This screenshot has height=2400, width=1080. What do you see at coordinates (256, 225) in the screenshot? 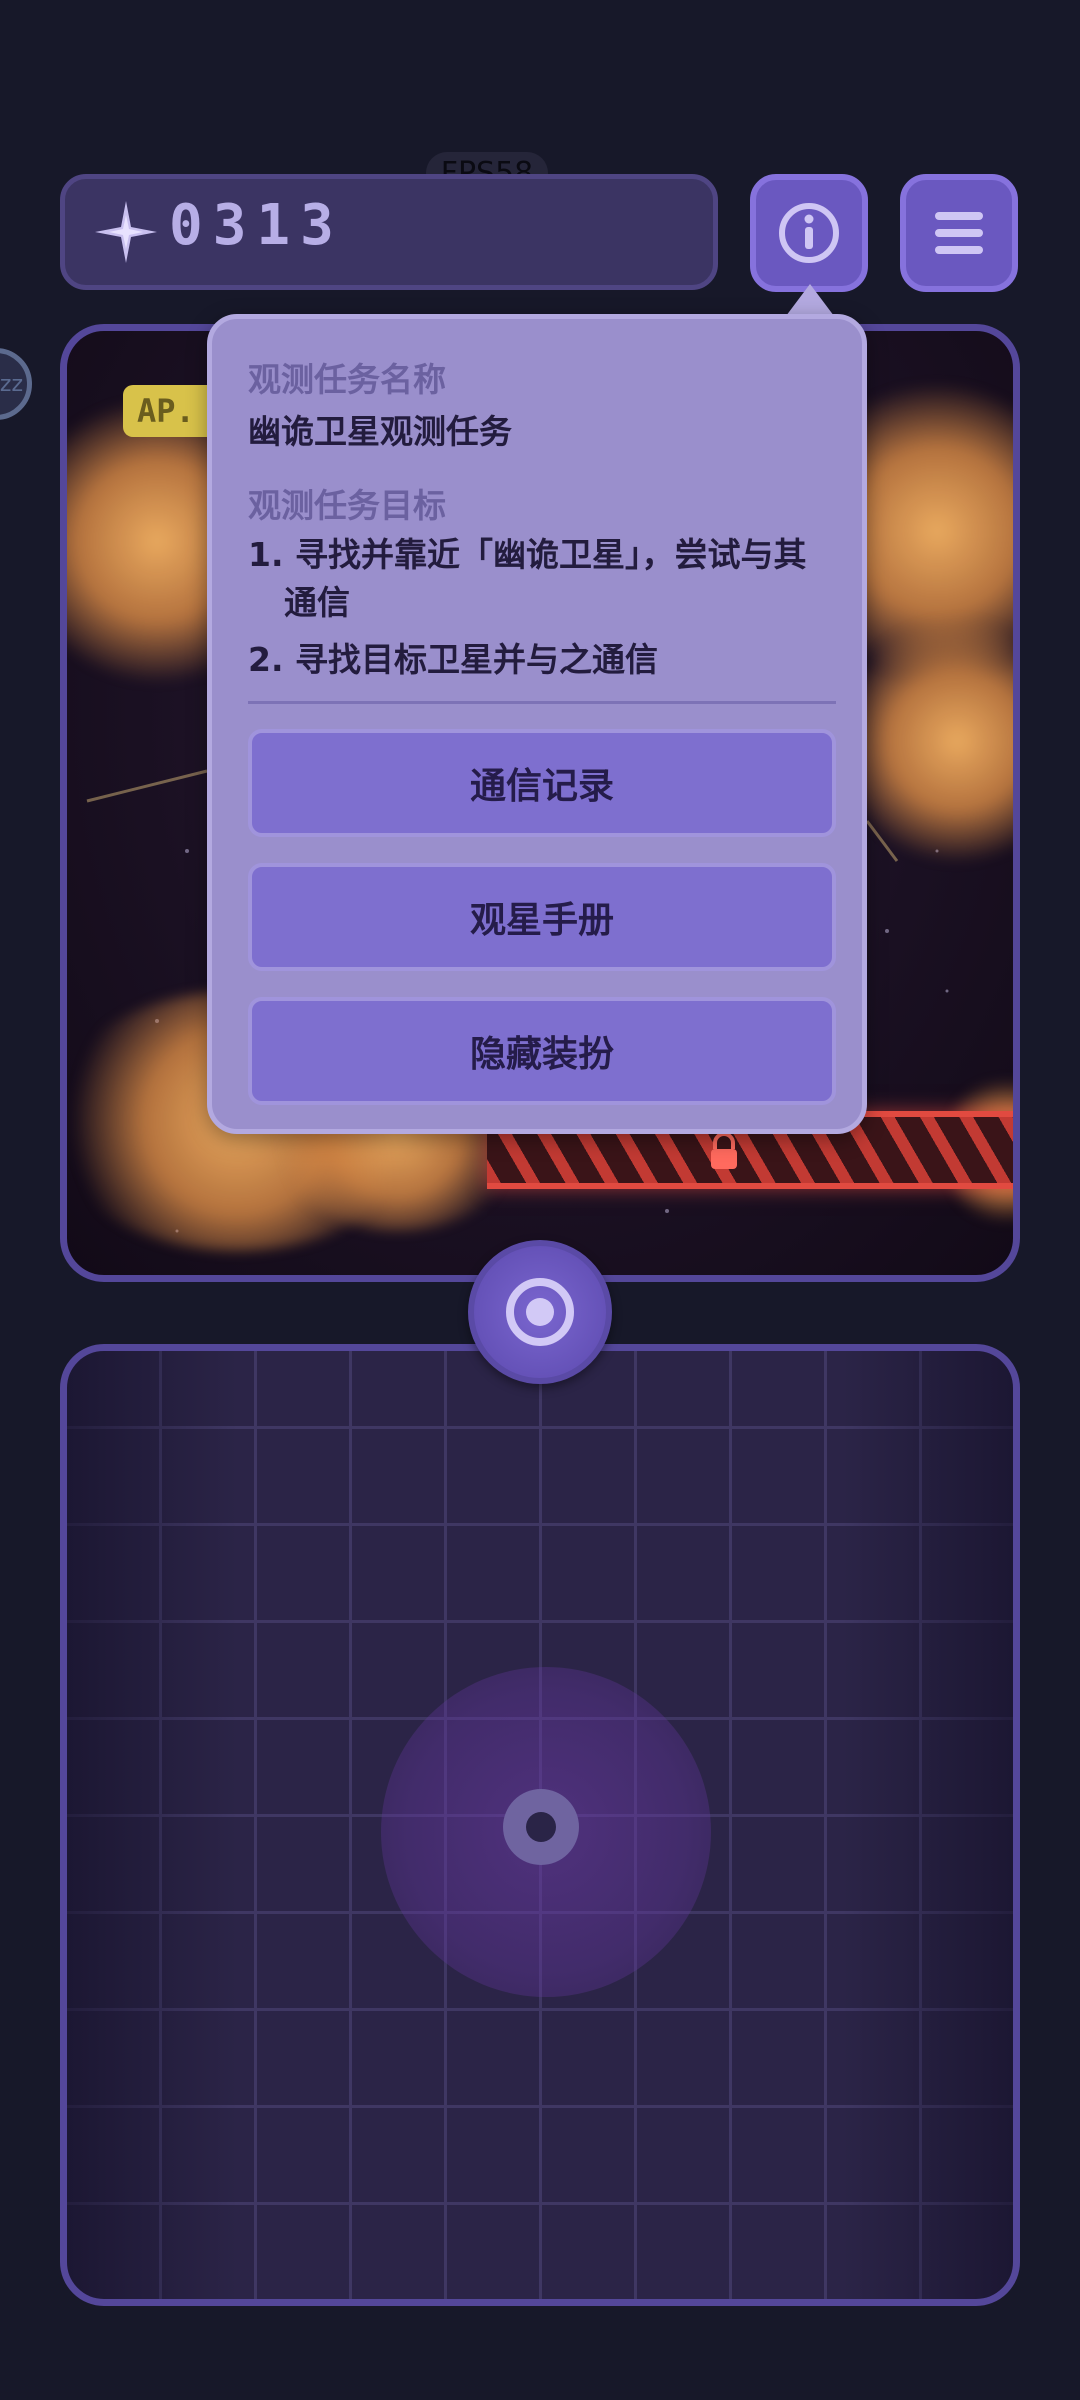
I see `score-value: 0313` at bounding box center [256, 225].